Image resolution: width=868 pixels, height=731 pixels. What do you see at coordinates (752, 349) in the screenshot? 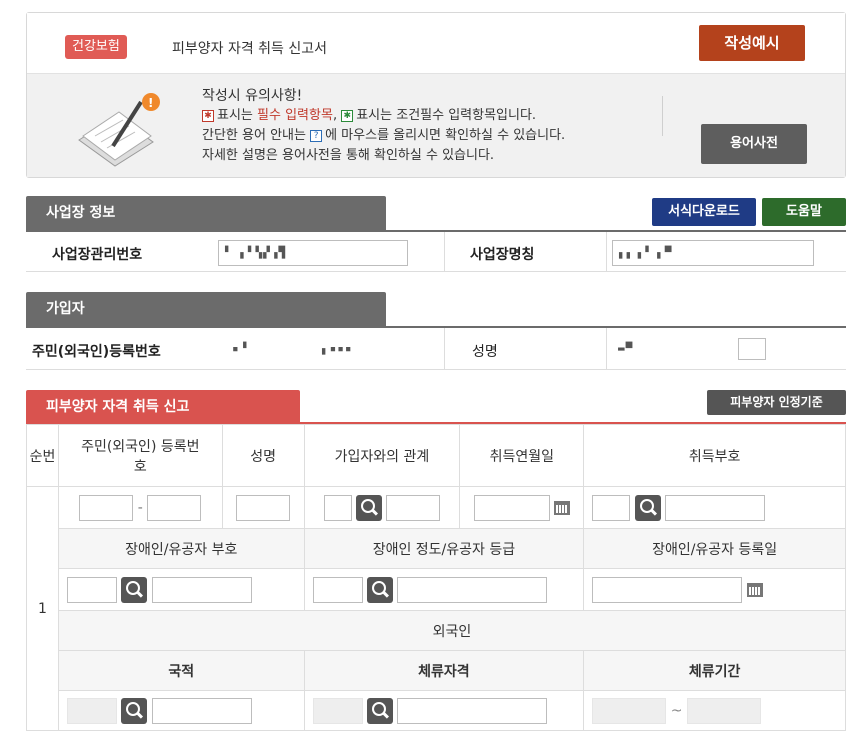
I see `subscriber-name-field` at bounding box center [752, 349].